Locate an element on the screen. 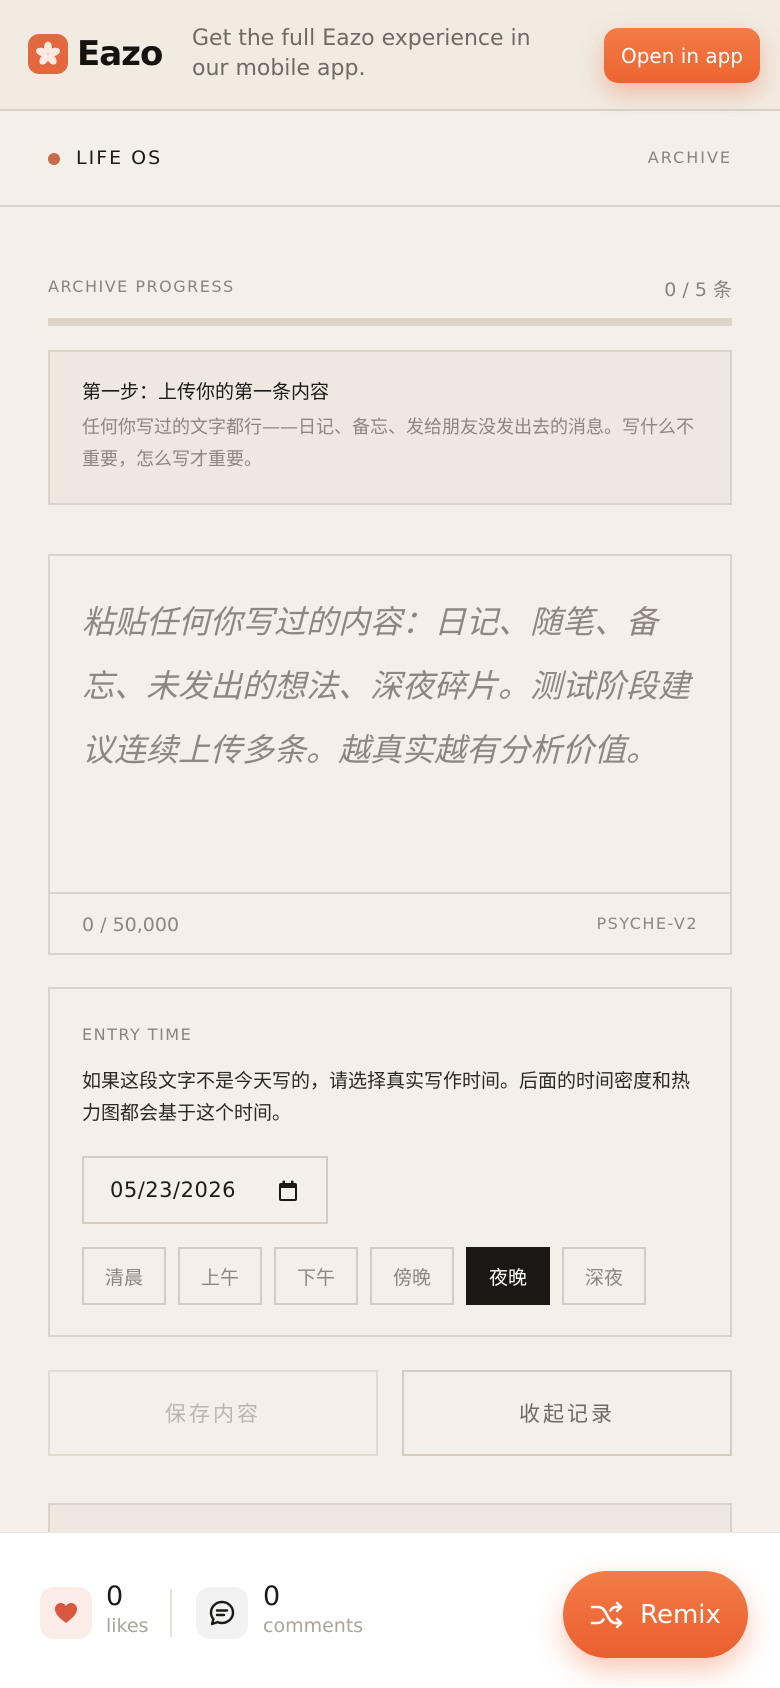 This screenshot has height=1688, width=780. collapse-records-button: 收起记录 is located at coordinates (567, 1413).